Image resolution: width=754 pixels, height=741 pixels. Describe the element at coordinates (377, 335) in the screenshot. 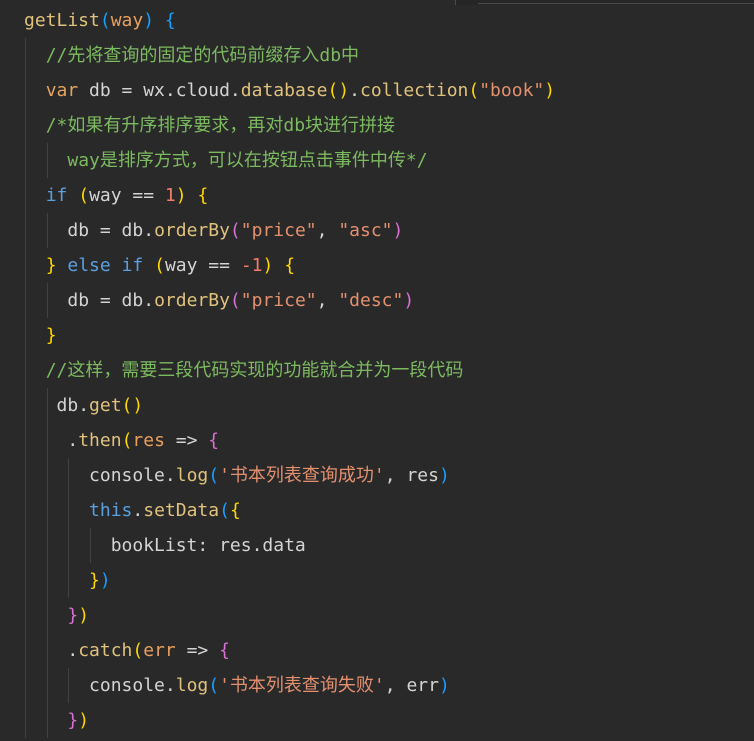

I see `code-line: }` at that location.